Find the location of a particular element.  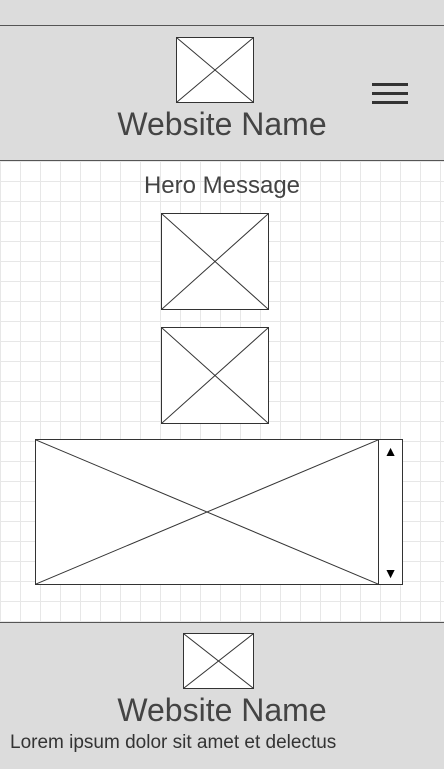

footer-site-name: Website Name is located at coordinates (222, 710).